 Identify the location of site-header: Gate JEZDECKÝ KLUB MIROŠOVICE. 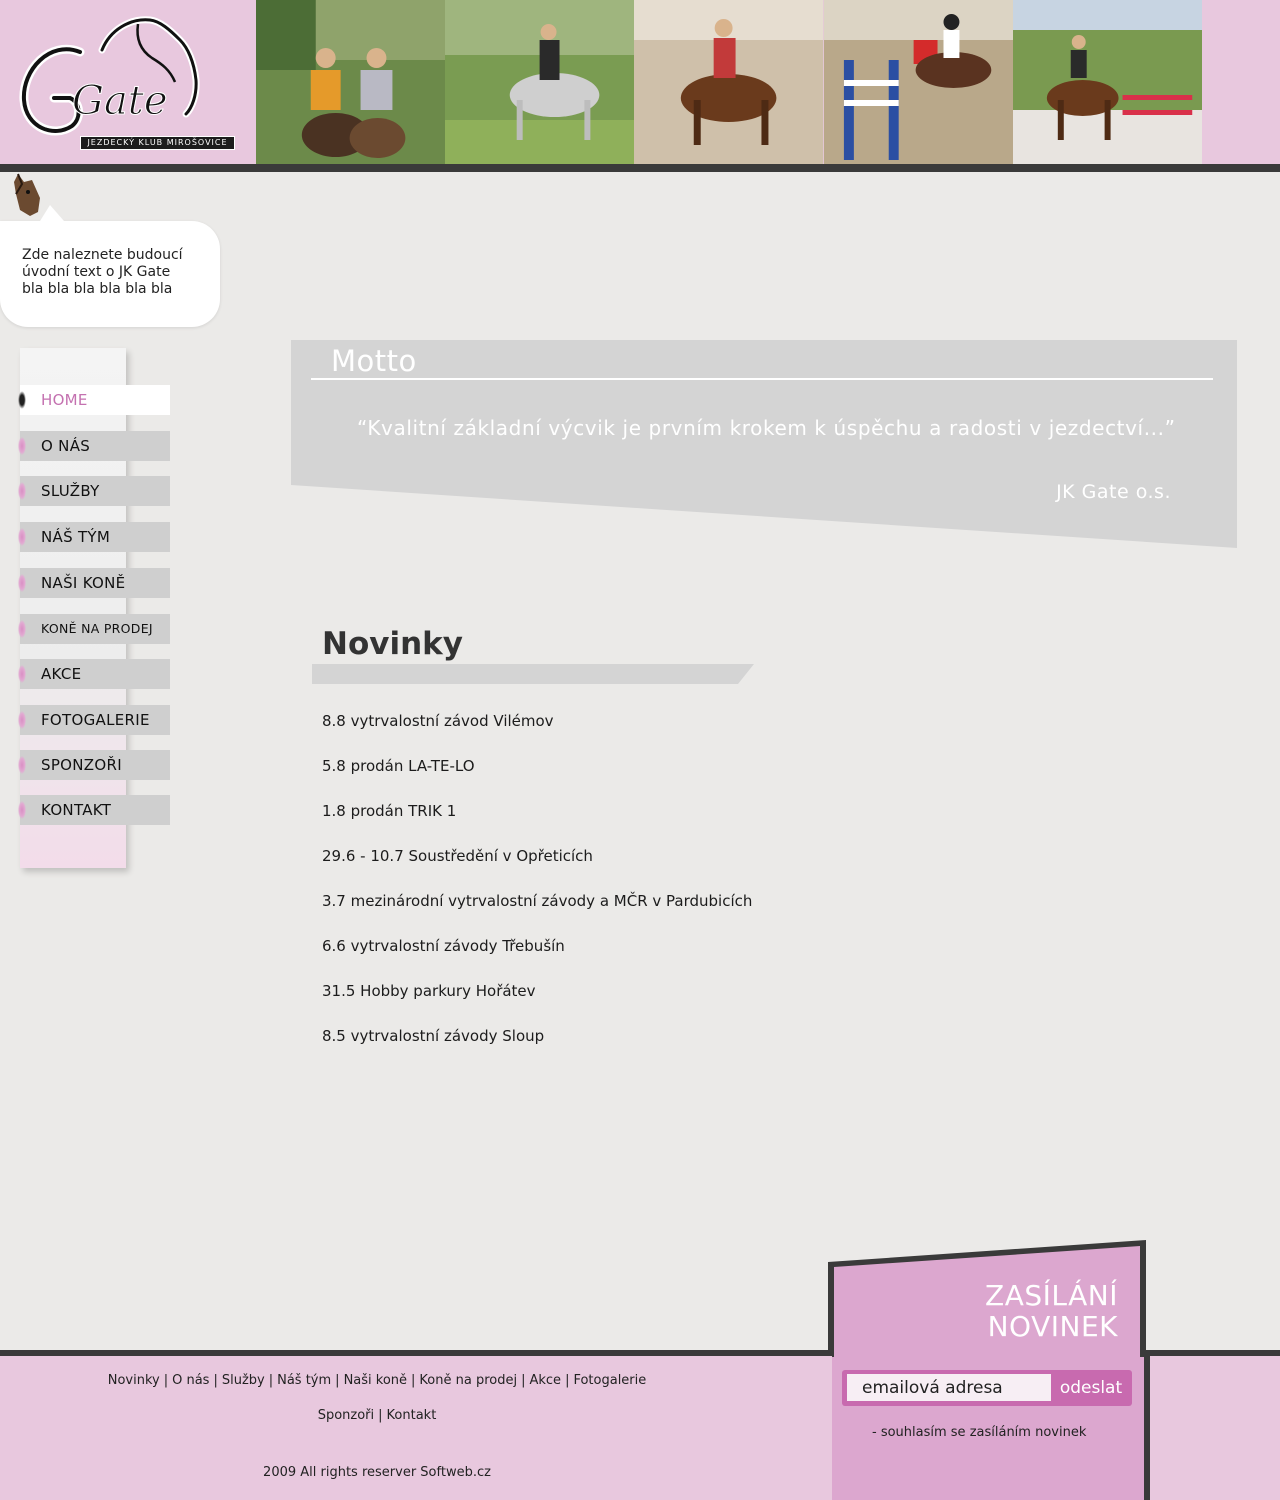
(640, 82).